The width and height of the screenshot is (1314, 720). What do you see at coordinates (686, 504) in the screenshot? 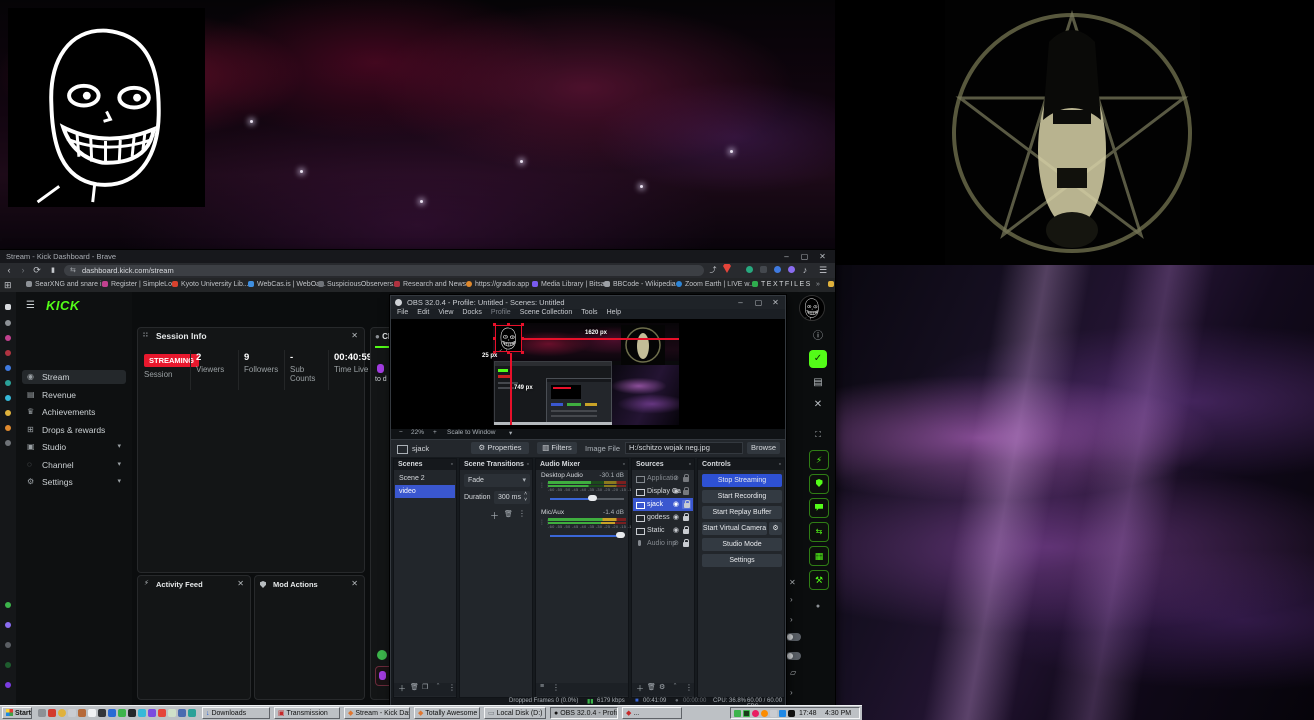
I see `lock-button` at bounding box center [686, 504].